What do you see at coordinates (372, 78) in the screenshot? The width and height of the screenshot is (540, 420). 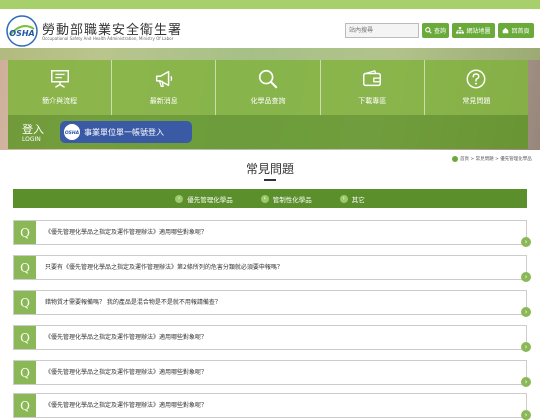 I see `wallet-icon` at bounding box center [372, 78].